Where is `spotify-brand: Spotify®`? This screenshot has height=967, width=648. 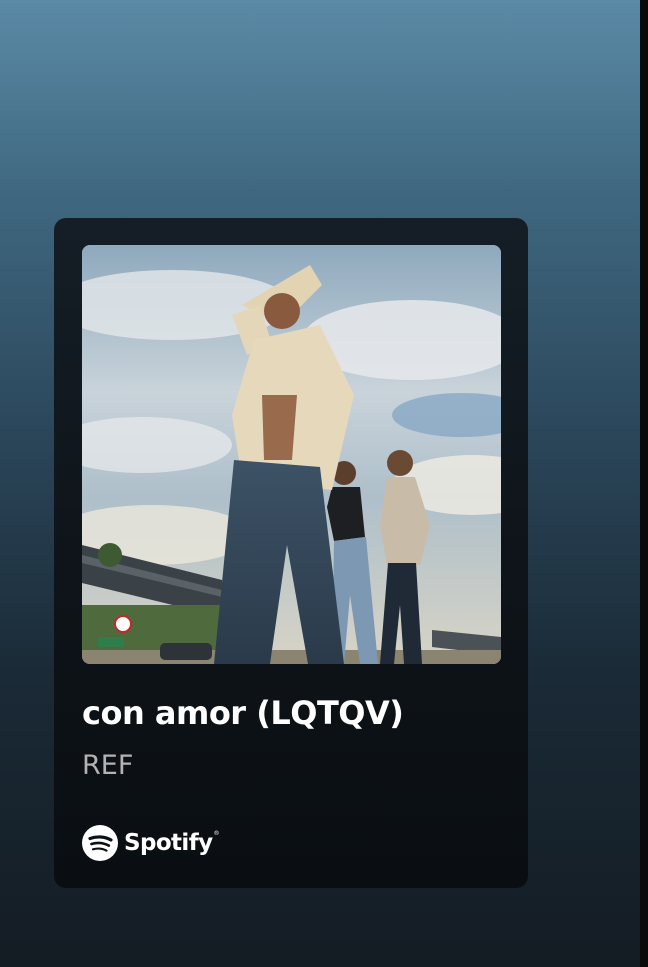
spotify-brand: Spotify® is located at coordinates (151, 843).